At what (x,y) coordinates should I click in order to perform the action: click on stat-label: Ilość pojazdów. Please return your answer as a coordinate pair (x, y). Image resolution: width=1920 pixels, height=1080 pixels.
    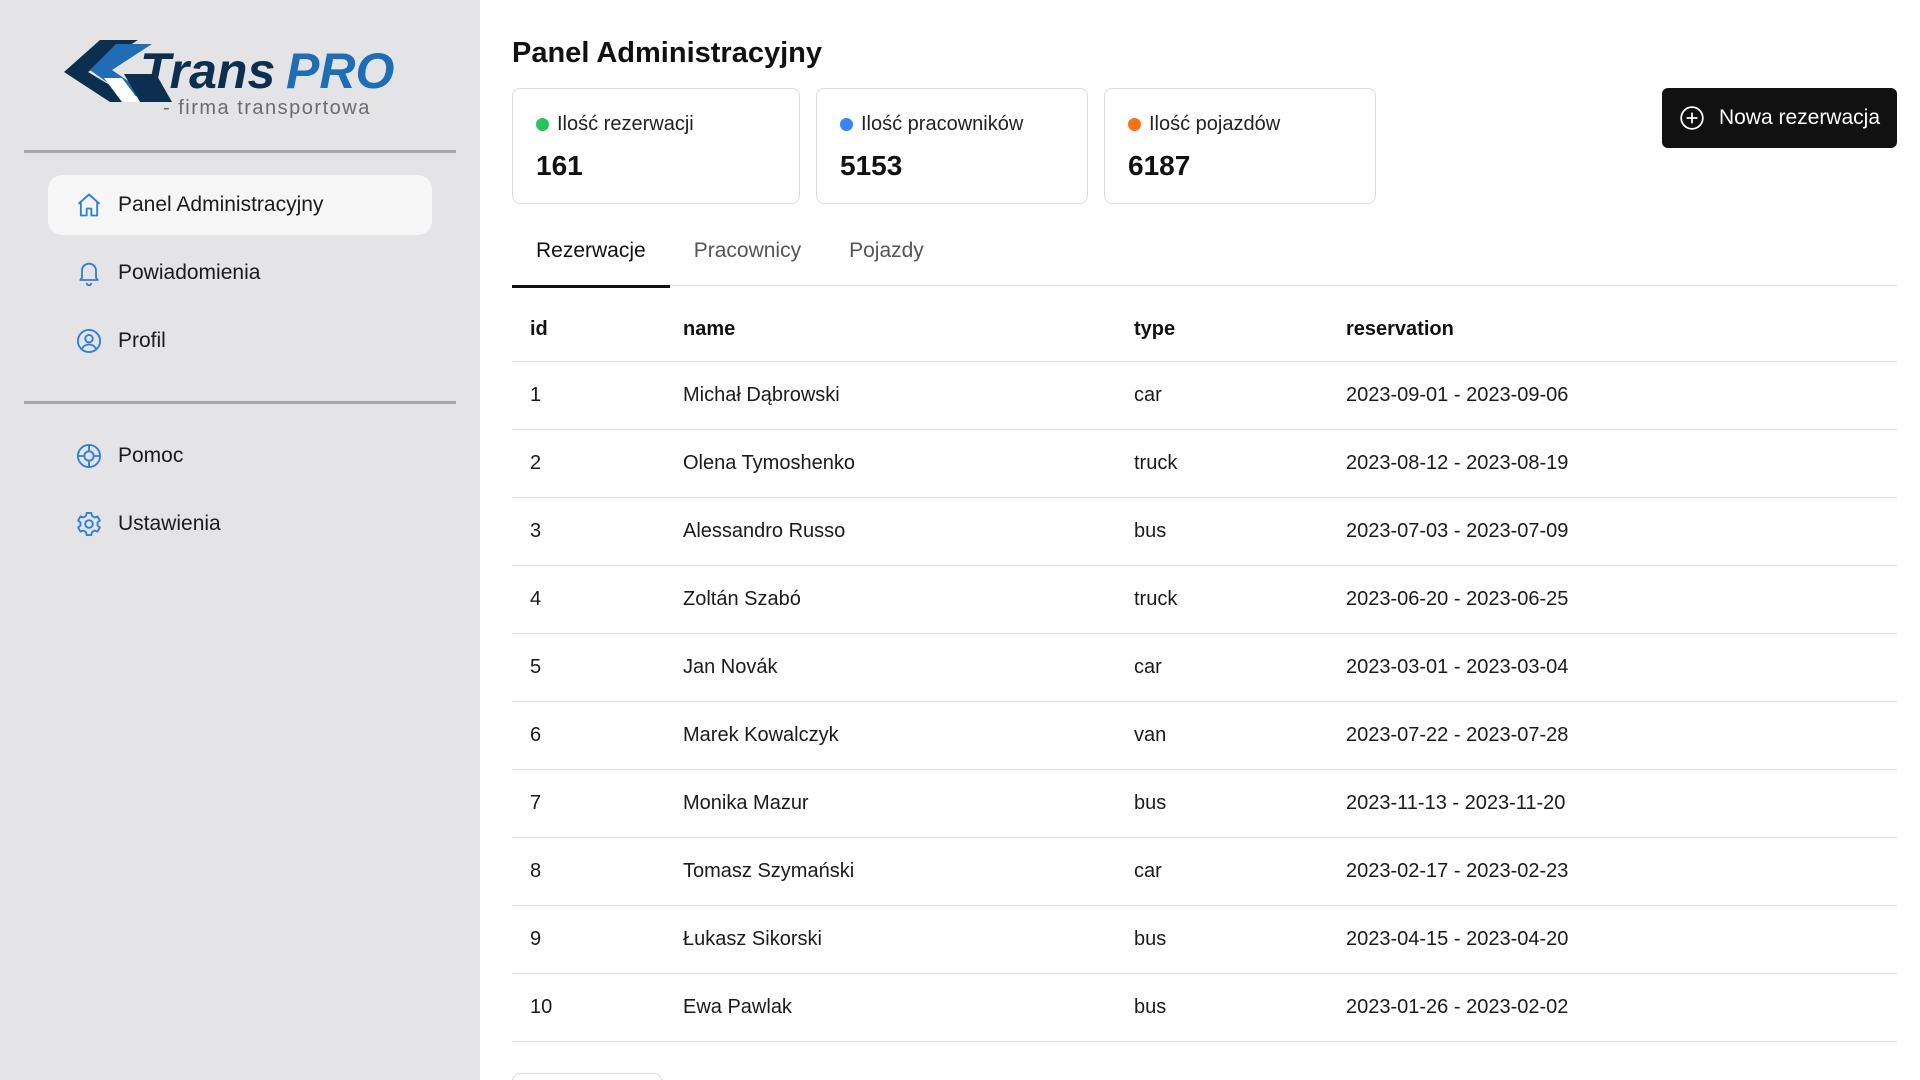
    Looking at the image, I should click on (1215, 124).